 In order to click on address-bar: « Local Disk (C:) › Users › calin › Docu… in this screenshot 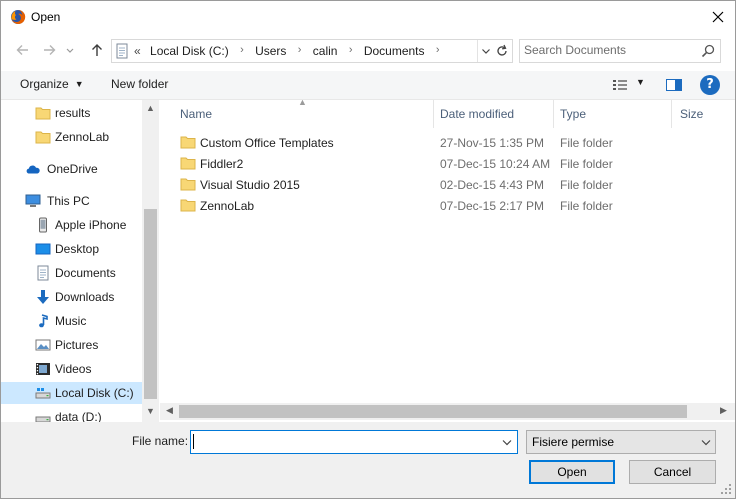, I will do `click(312, 51)`.